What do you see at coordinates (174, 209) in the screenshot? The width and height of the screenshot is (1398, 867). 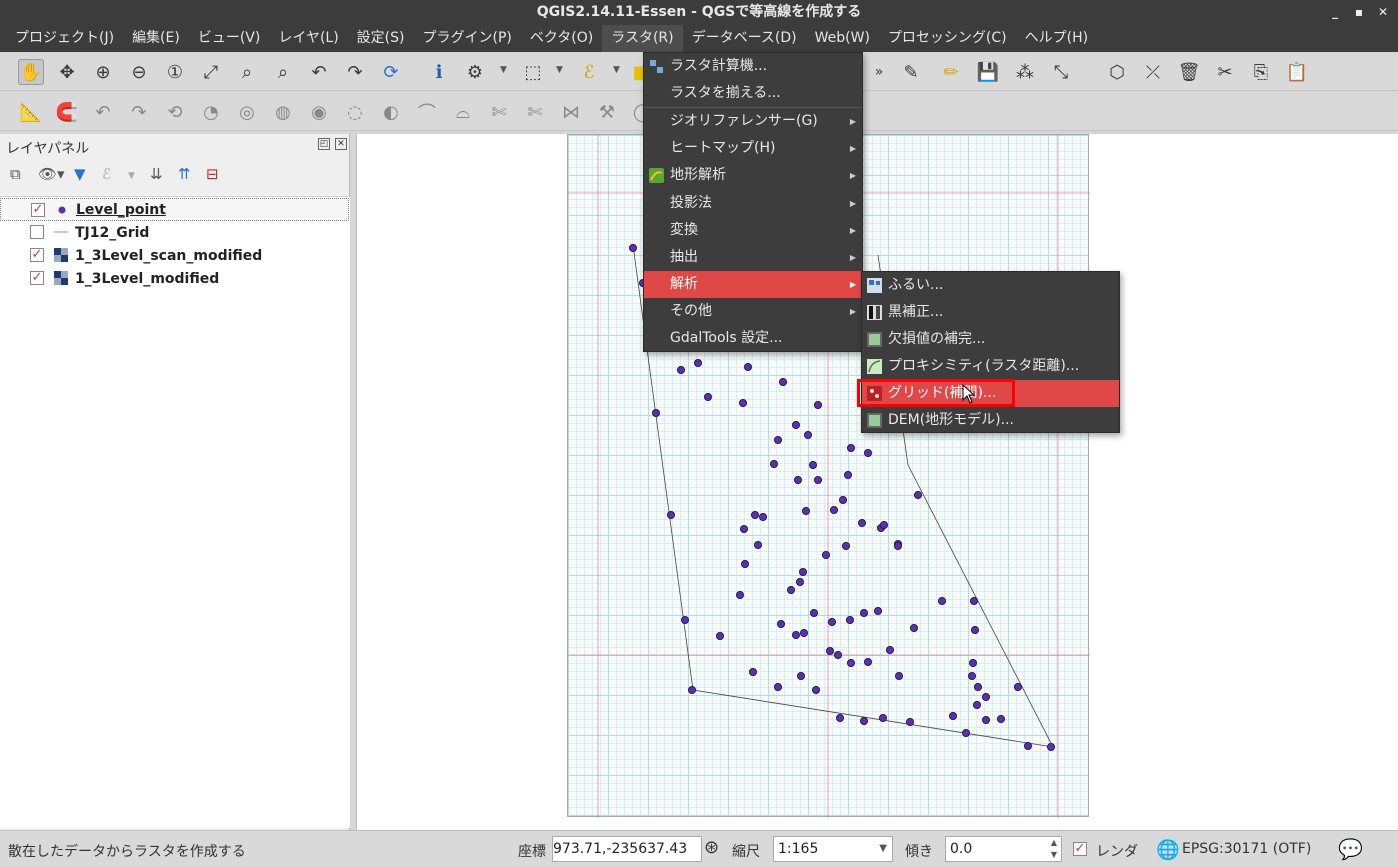 I see `layer-row-level-point: ✓ Level_point` at bounding box center [174, 209].